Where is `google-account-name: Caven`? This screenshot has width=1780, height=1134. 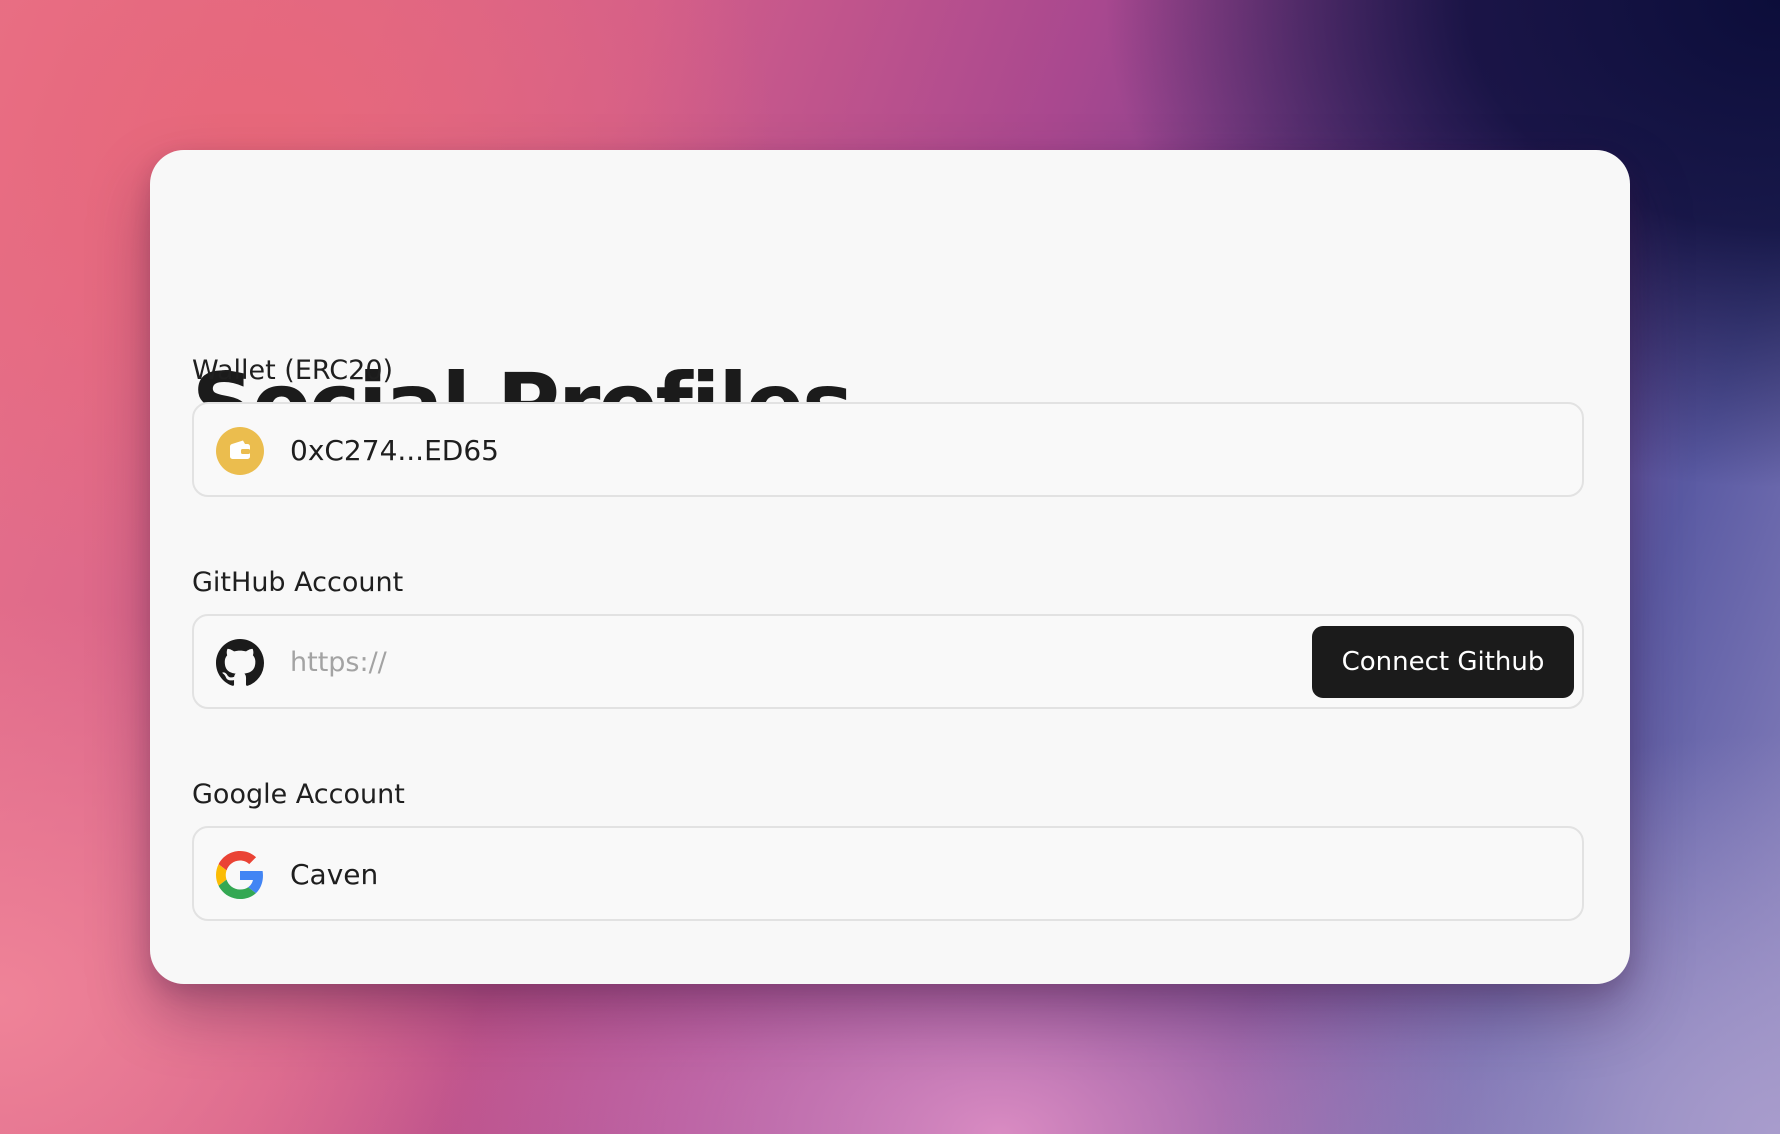
google-account-name: Caven is located at coordinates (334, 874).